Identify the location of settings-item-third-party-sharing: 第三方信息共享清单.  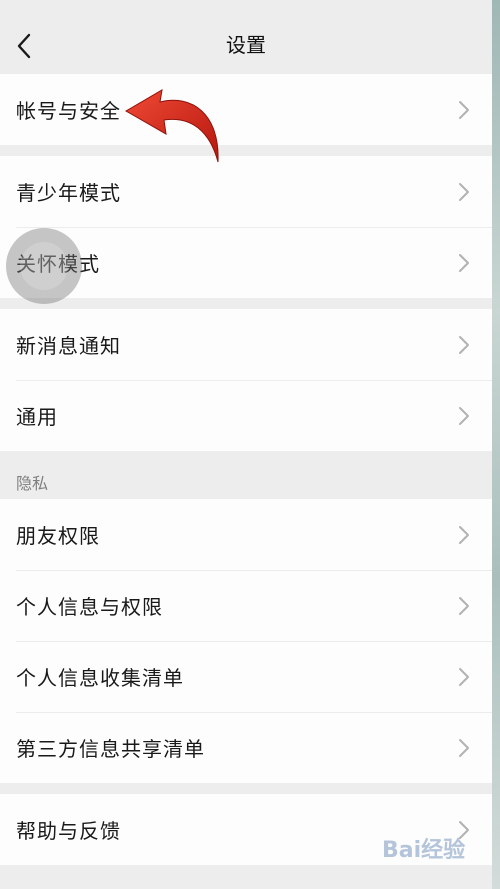
(246, 747).